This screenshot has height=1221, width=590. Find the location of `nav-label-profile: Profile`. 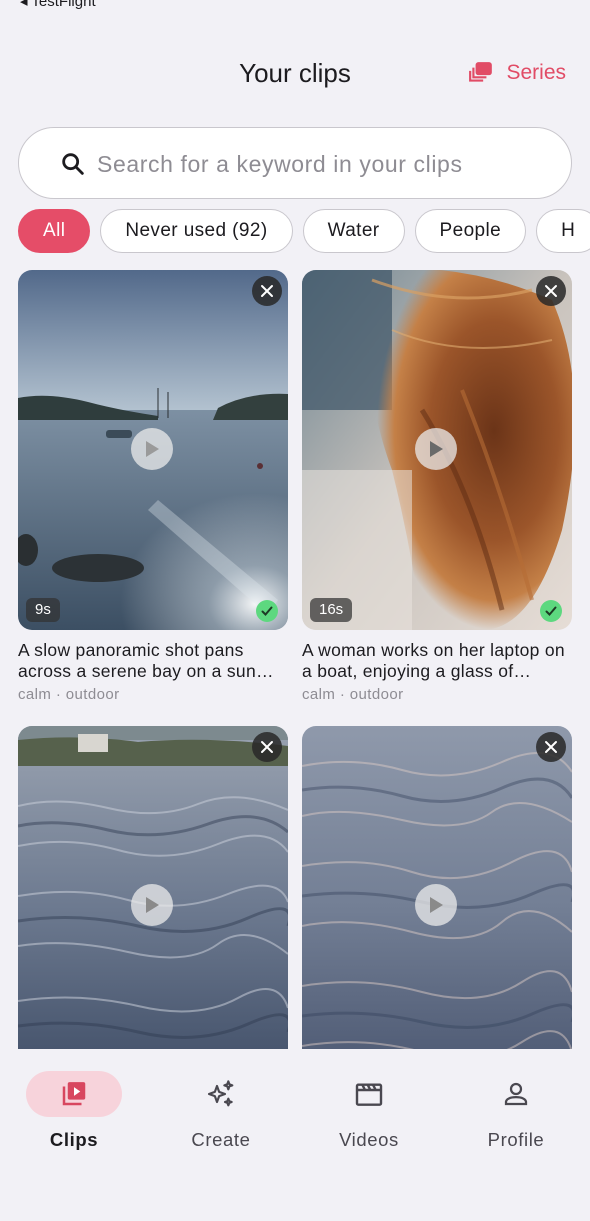

nav-label-profile: Profile is located at coordinates (516, 1139).